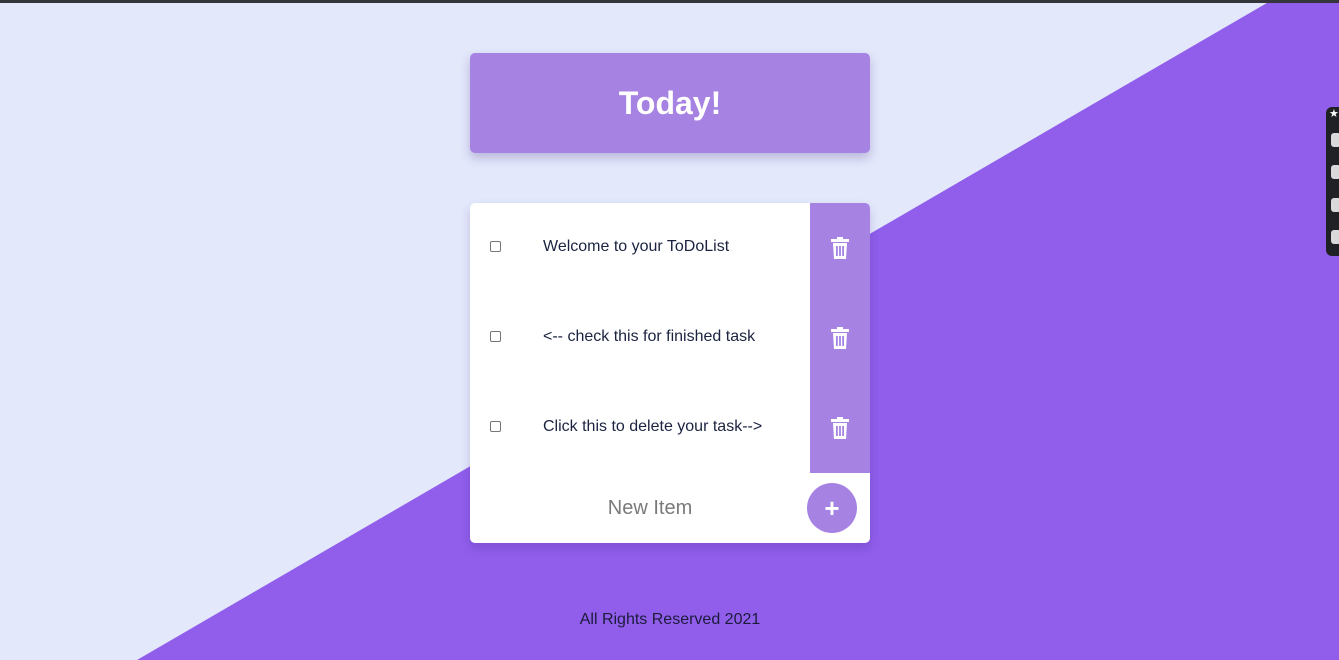 The height and width of the screenshot is (660, 1339). Describe the element at coordinates (649, 336) in the screenshot. I see `item-label: <-- check this for finished task` at that location.